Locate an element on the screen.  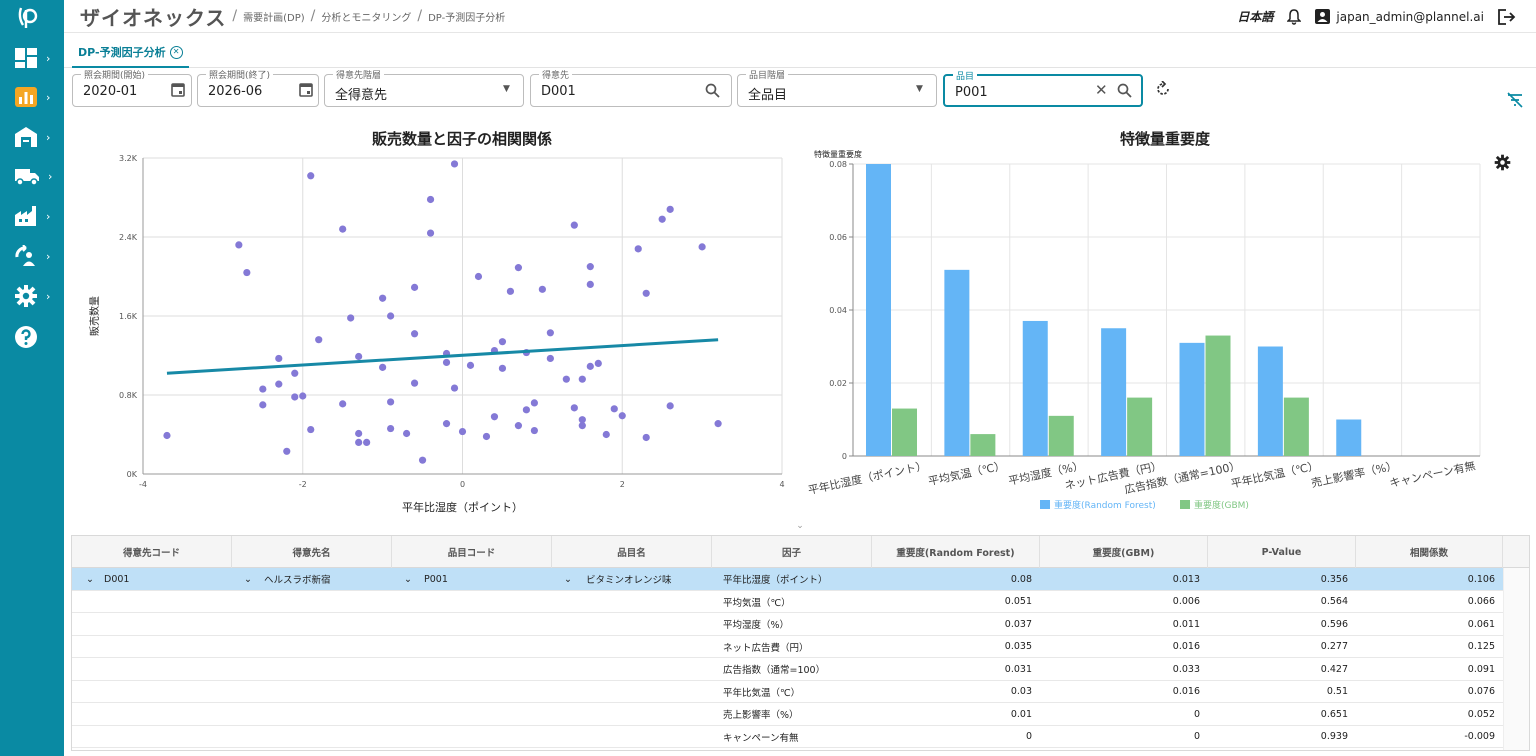
cell-correlation: 0.061 is located at coordinates (1481, 624).